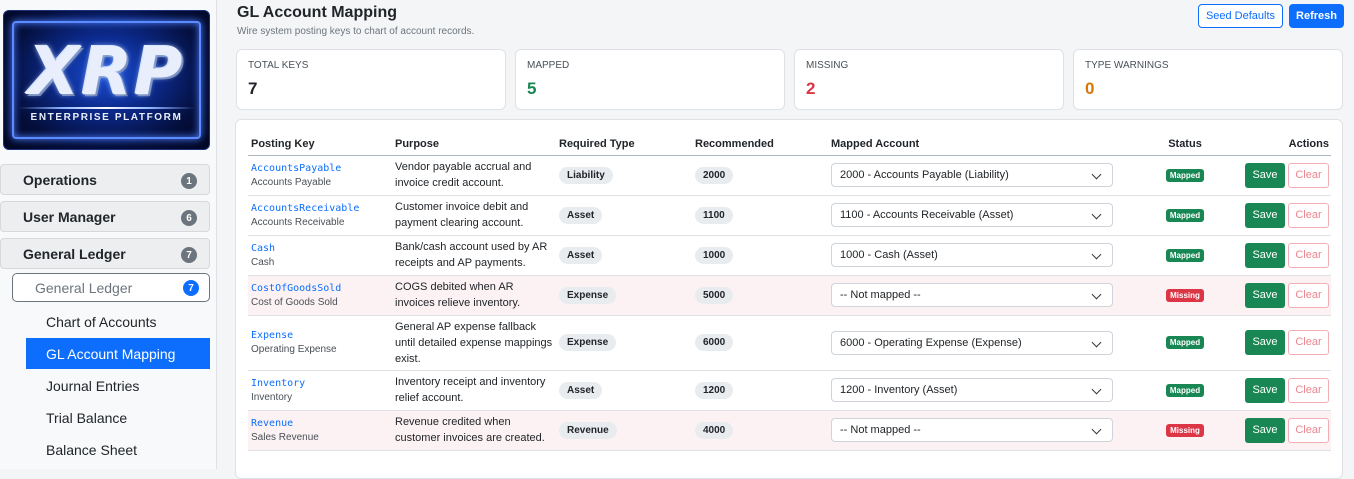  Describe the element at coordinates (1316, 16) in the screenshot. I see `refresh-button: Refresh` at that location.